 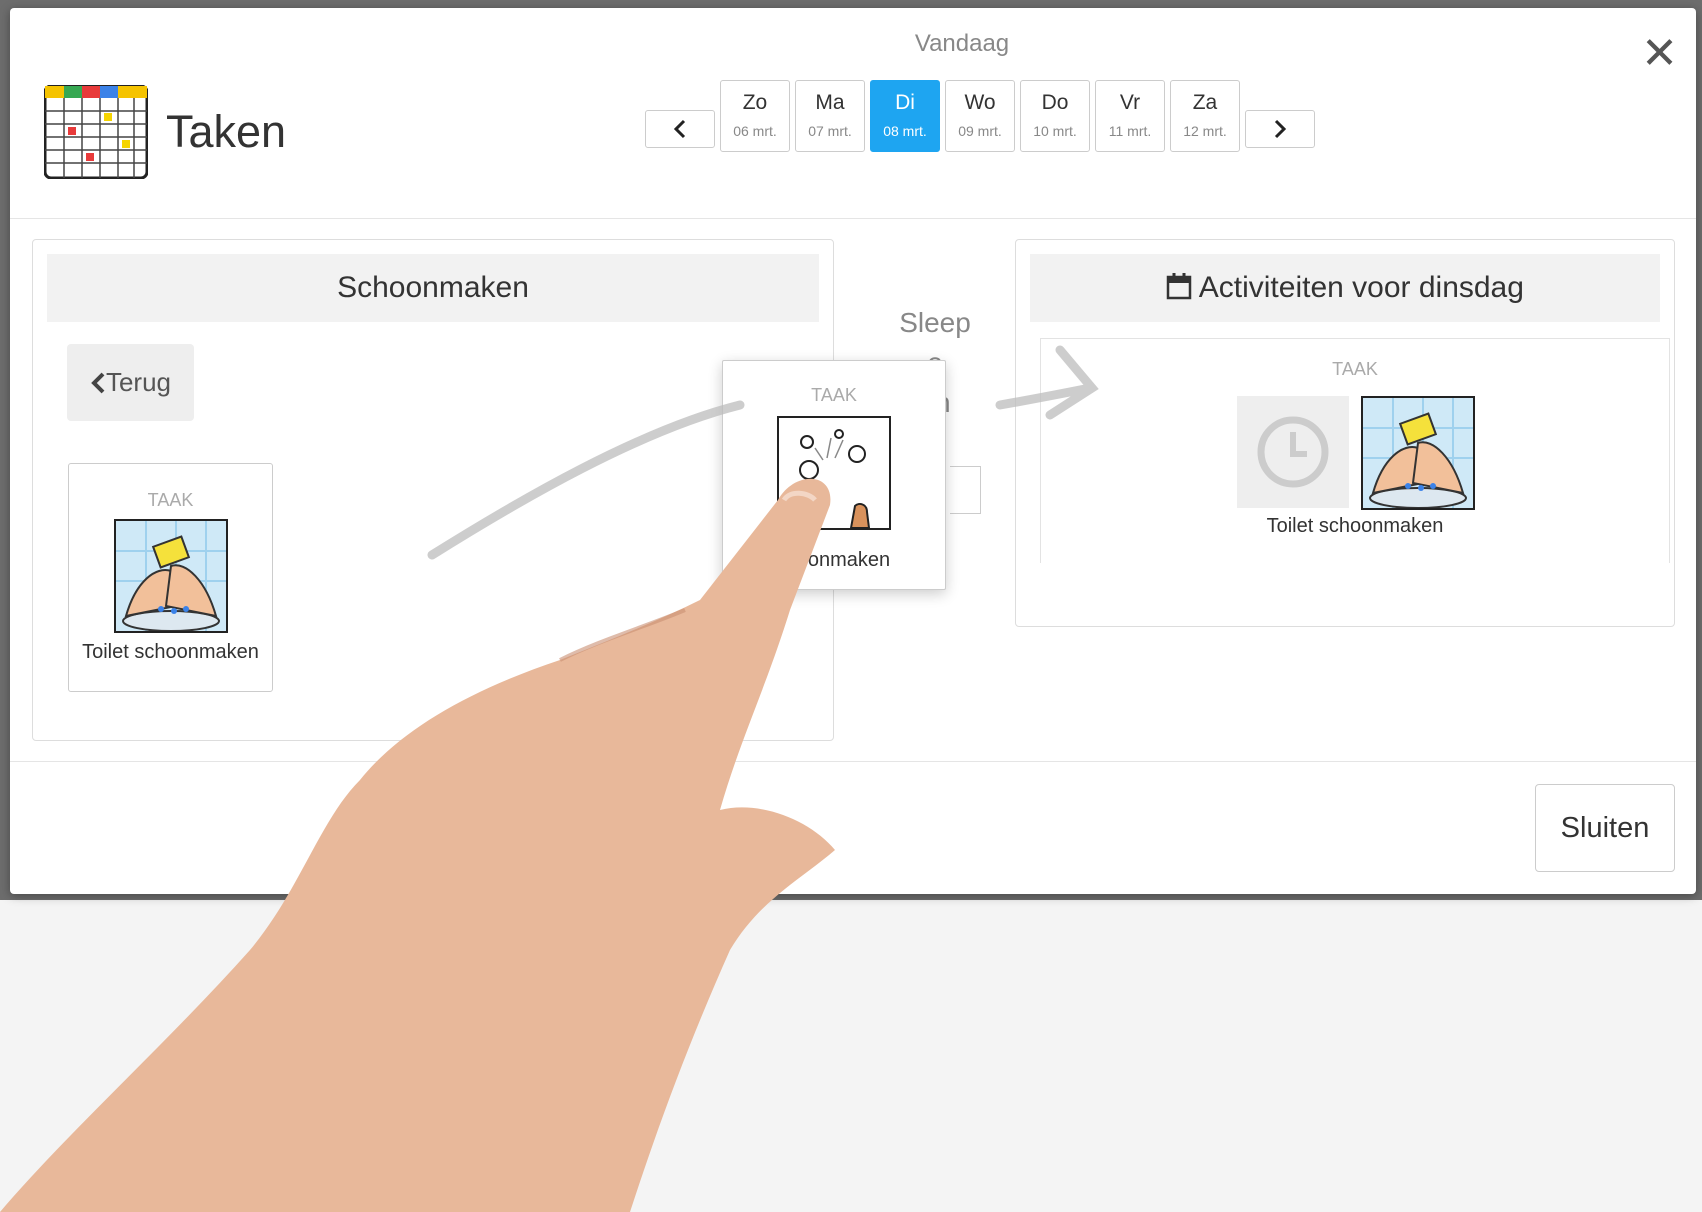 I want to click on next-week-button, so click(x=1280, y=129).